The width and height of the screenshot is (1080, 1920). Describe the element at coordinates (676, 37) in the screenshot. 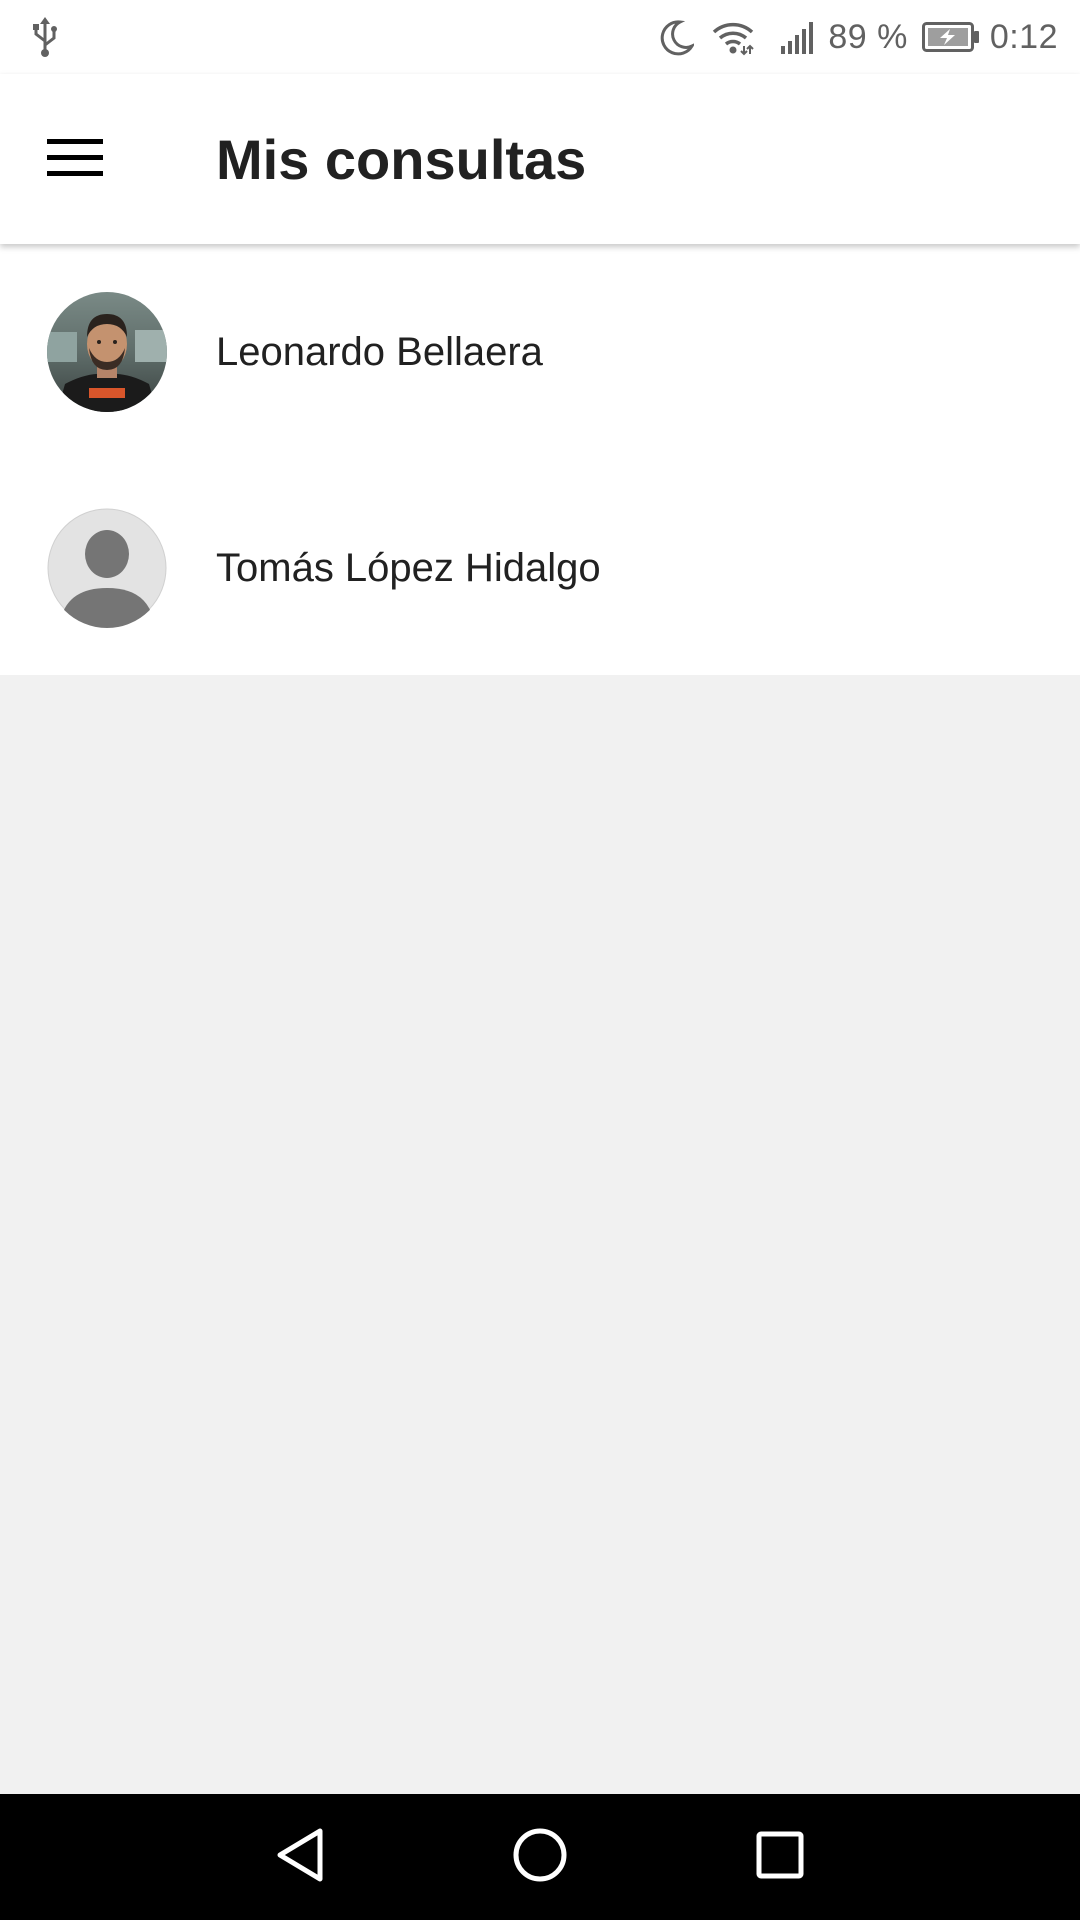

I see `moon-icon` at that location.